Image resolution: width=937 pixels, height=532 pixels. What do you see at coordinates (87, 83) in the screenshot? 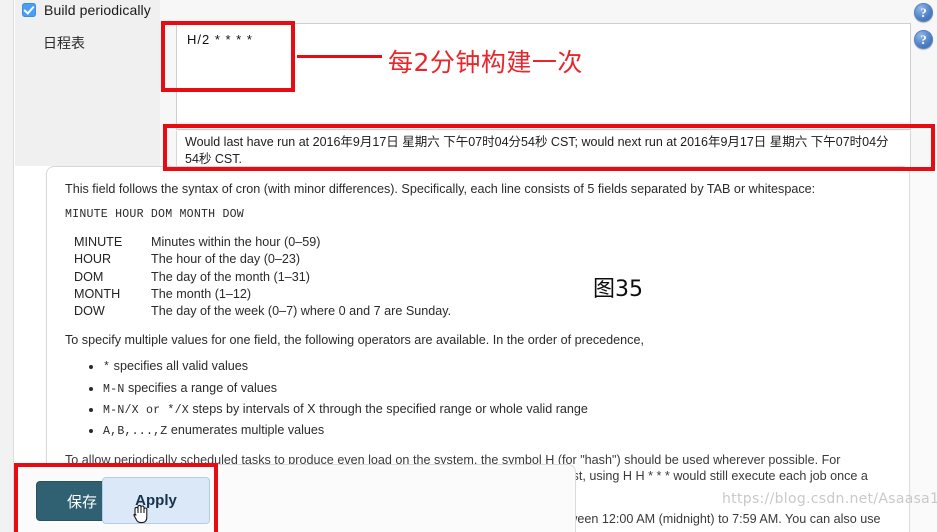
I see `form-label-column` at bounding box center [87, 83].